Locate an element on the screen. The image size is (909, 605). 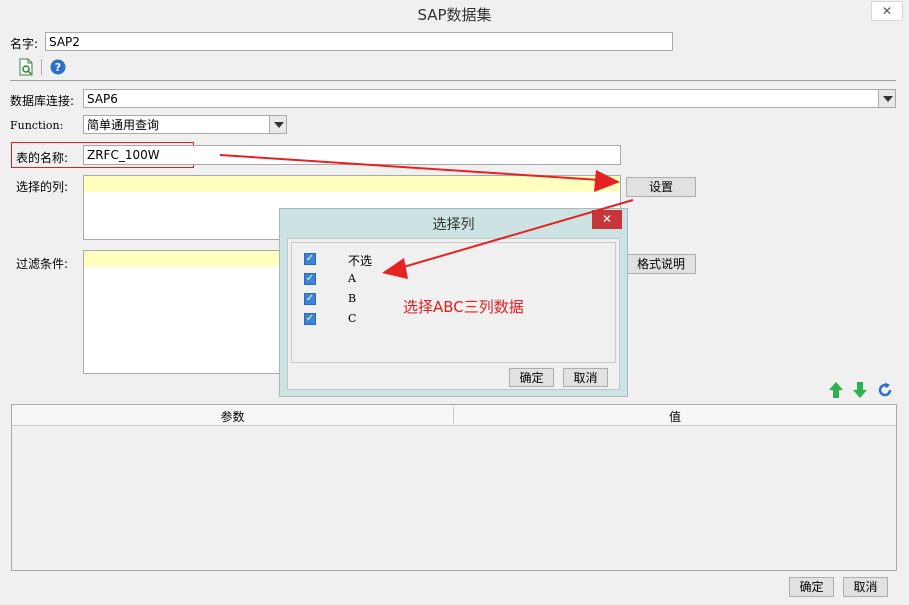
arrow-line-to-settings is located at coordinates (410, 167).